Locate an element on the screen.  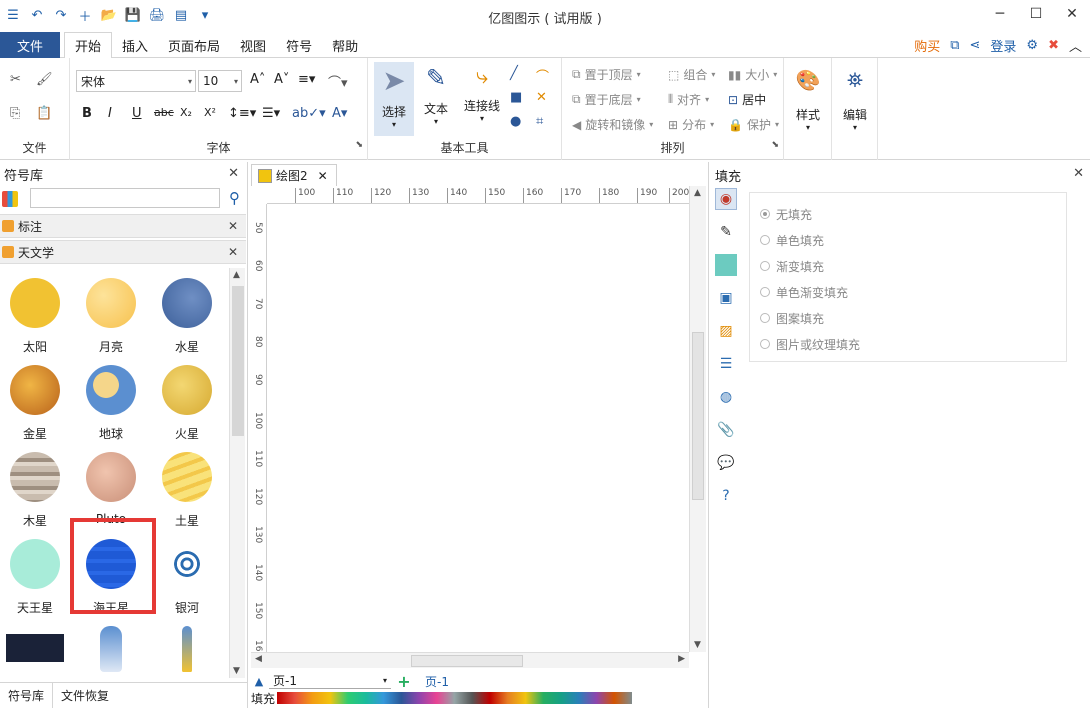
canvas-horizontal-scrollbar: ◀ ▶ is located at coordinates (470, 660).